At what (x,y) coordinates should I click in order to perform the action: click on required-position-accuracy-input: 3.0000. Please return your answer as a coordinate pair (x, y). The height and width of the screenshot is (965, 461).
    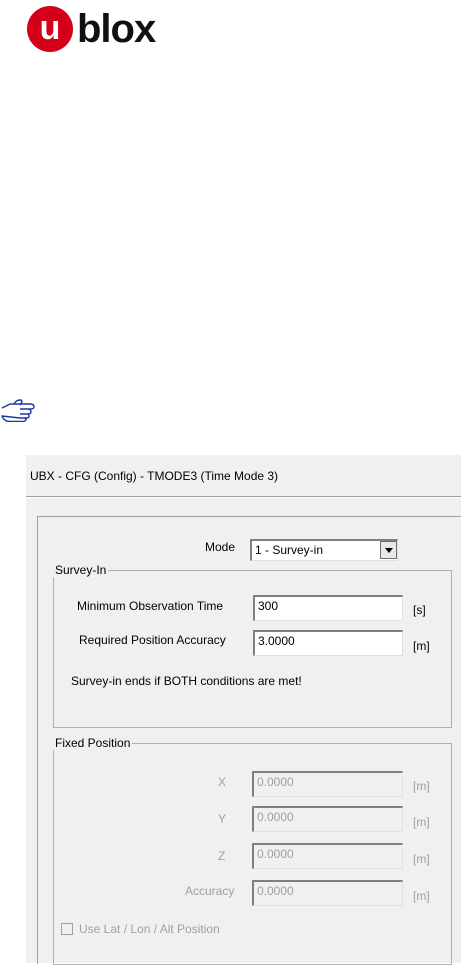
    Looking at the image, I should click on (328, 643).